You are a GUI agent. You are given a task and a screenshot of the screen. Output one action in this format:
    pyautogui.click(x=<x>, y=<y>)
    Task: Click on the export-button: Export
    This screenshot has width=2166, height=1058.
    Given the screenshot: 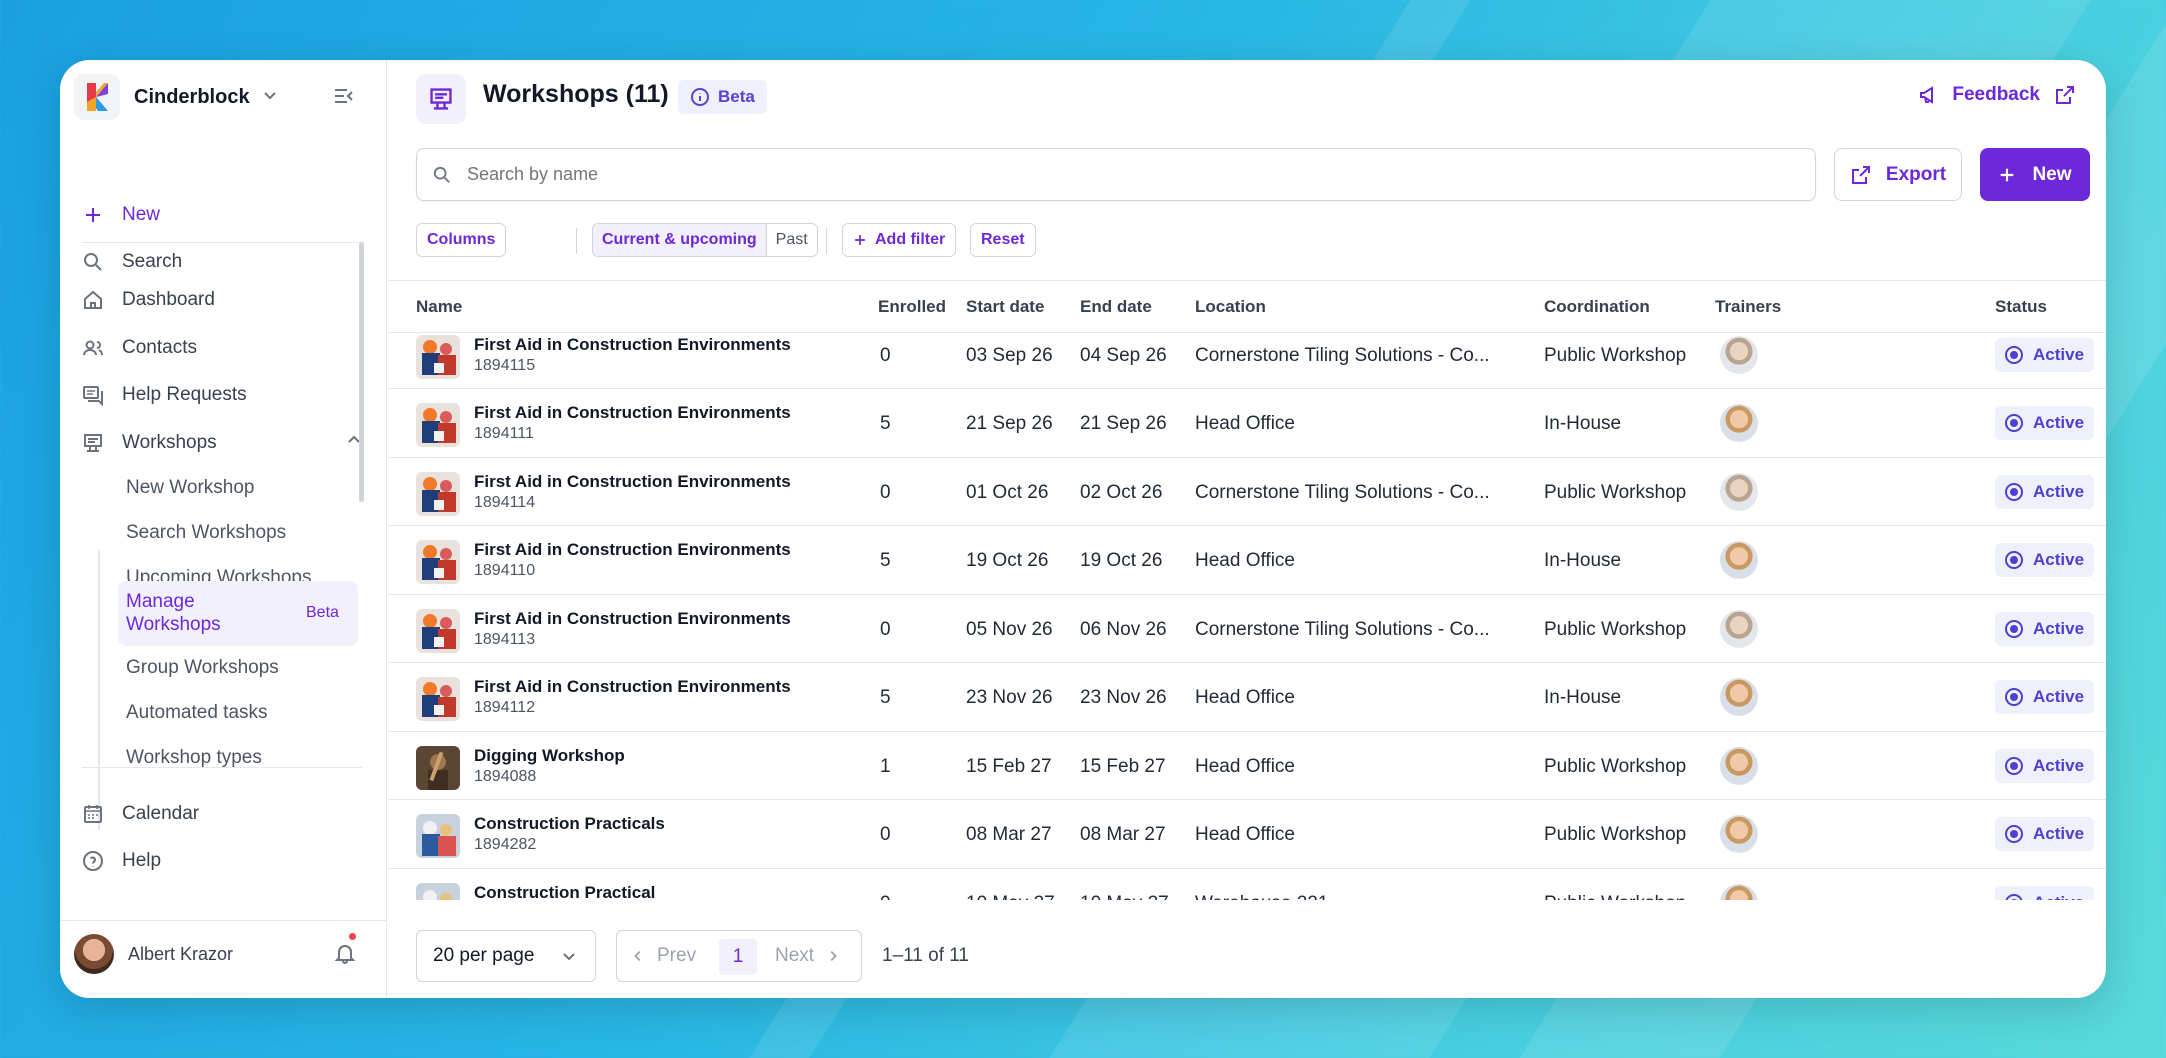 What is the action you would take?
    pyautogui.click(x=1898, y=174)
    